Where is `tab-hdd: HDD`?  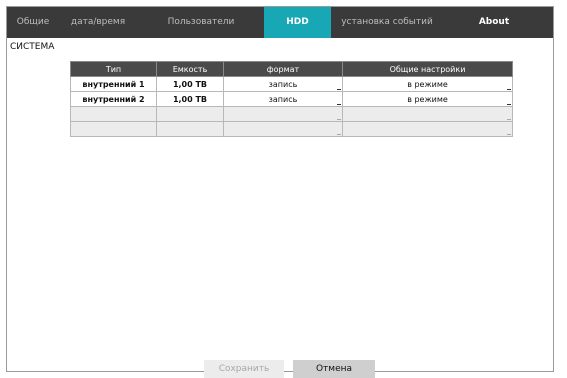 tab-hdd: HDD is located at coordinates (297, 22).